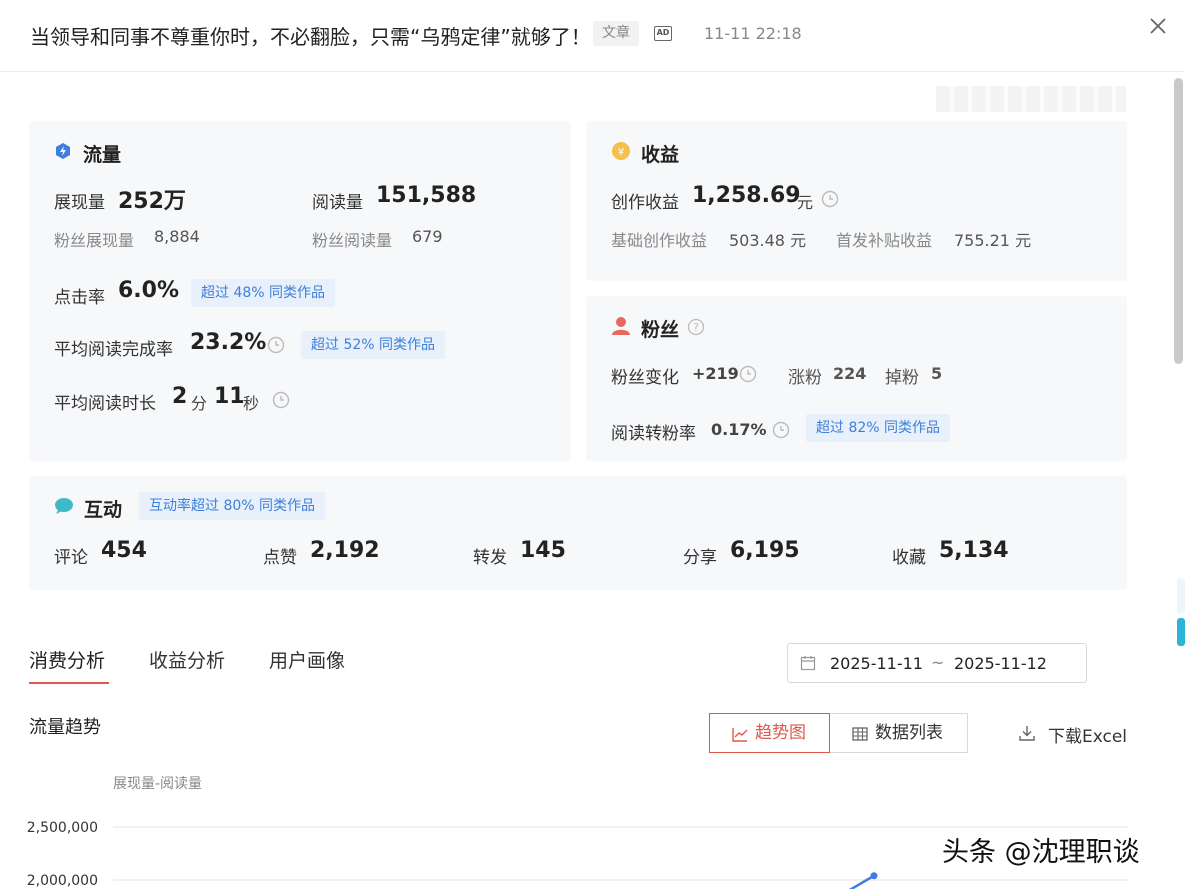 Image resolution: width=1185 pixels, height=889 pixels. I want to click on interaction-badge: 互动率超过 80% 同类作品, so click(232, 506).